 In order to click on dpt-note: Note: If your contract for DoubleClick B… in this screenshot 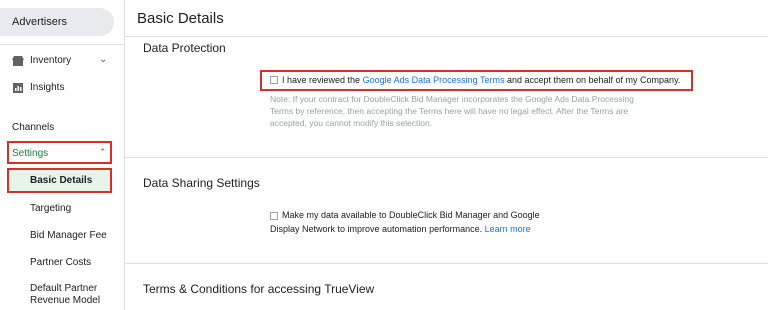, I will do `click(470, 111)`.